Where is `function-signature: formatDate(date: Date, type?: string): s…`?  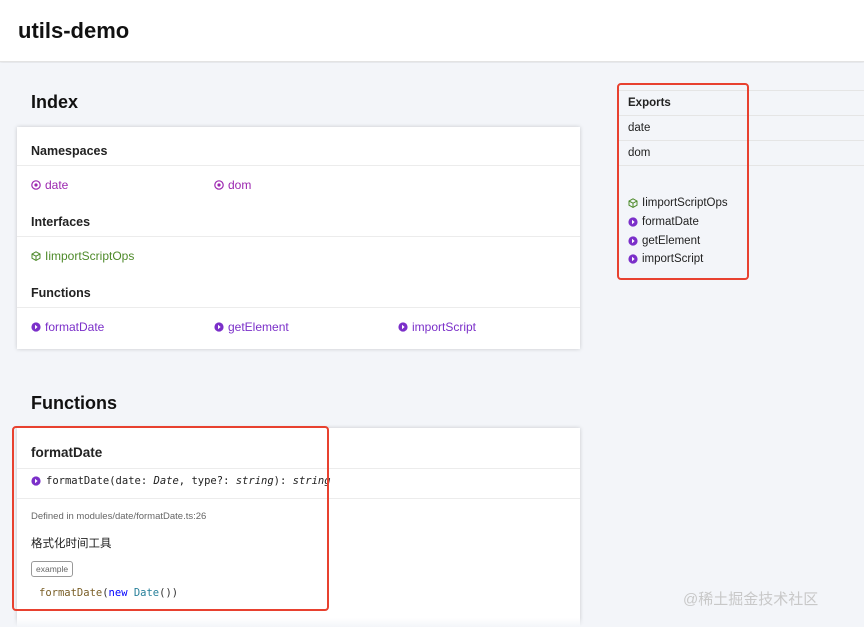
function-signature: formatDate(date: Date, type?: string): s… is located at coordinates (181, 481).